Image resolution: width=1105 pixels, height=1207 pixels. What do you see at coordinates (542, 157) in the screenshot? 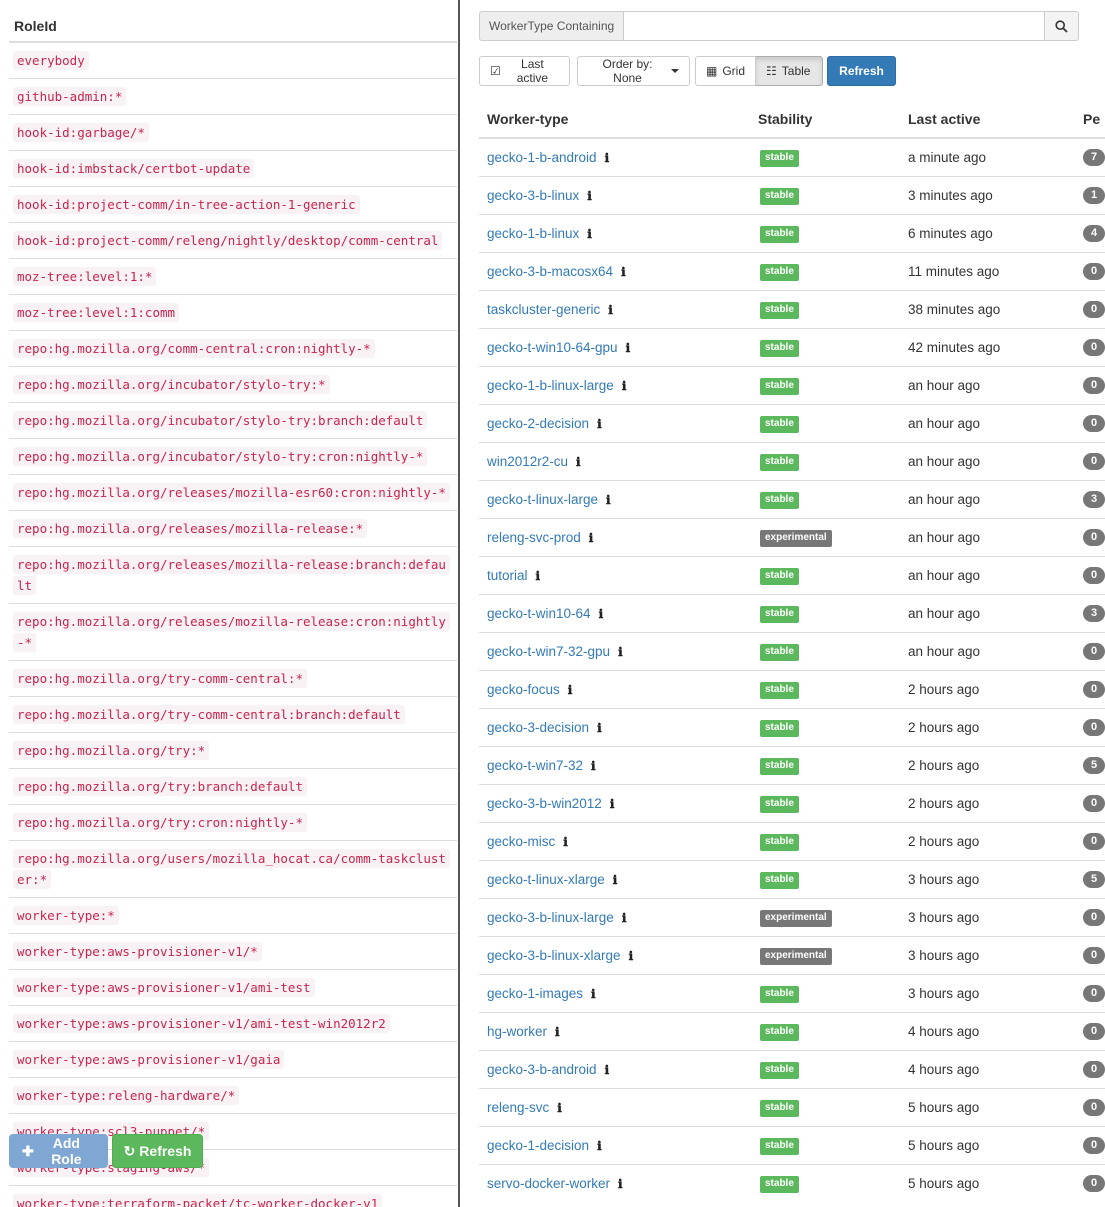
I see `worker-type-link: gecko-1-b-android` at bounding box center [542, 157].